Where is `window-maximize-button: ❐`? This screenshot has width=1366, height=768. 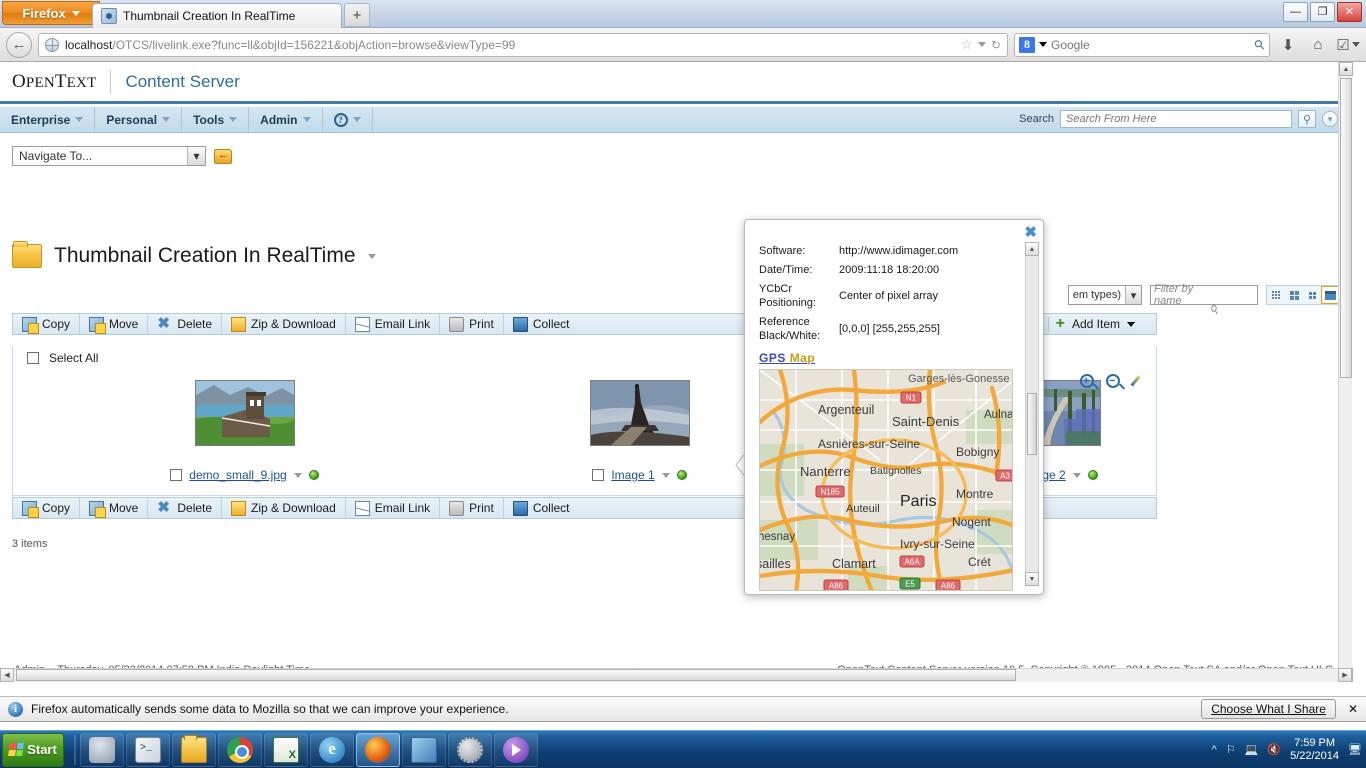
window-maximize-button: ❐ is located at coordinates (1322, 12).